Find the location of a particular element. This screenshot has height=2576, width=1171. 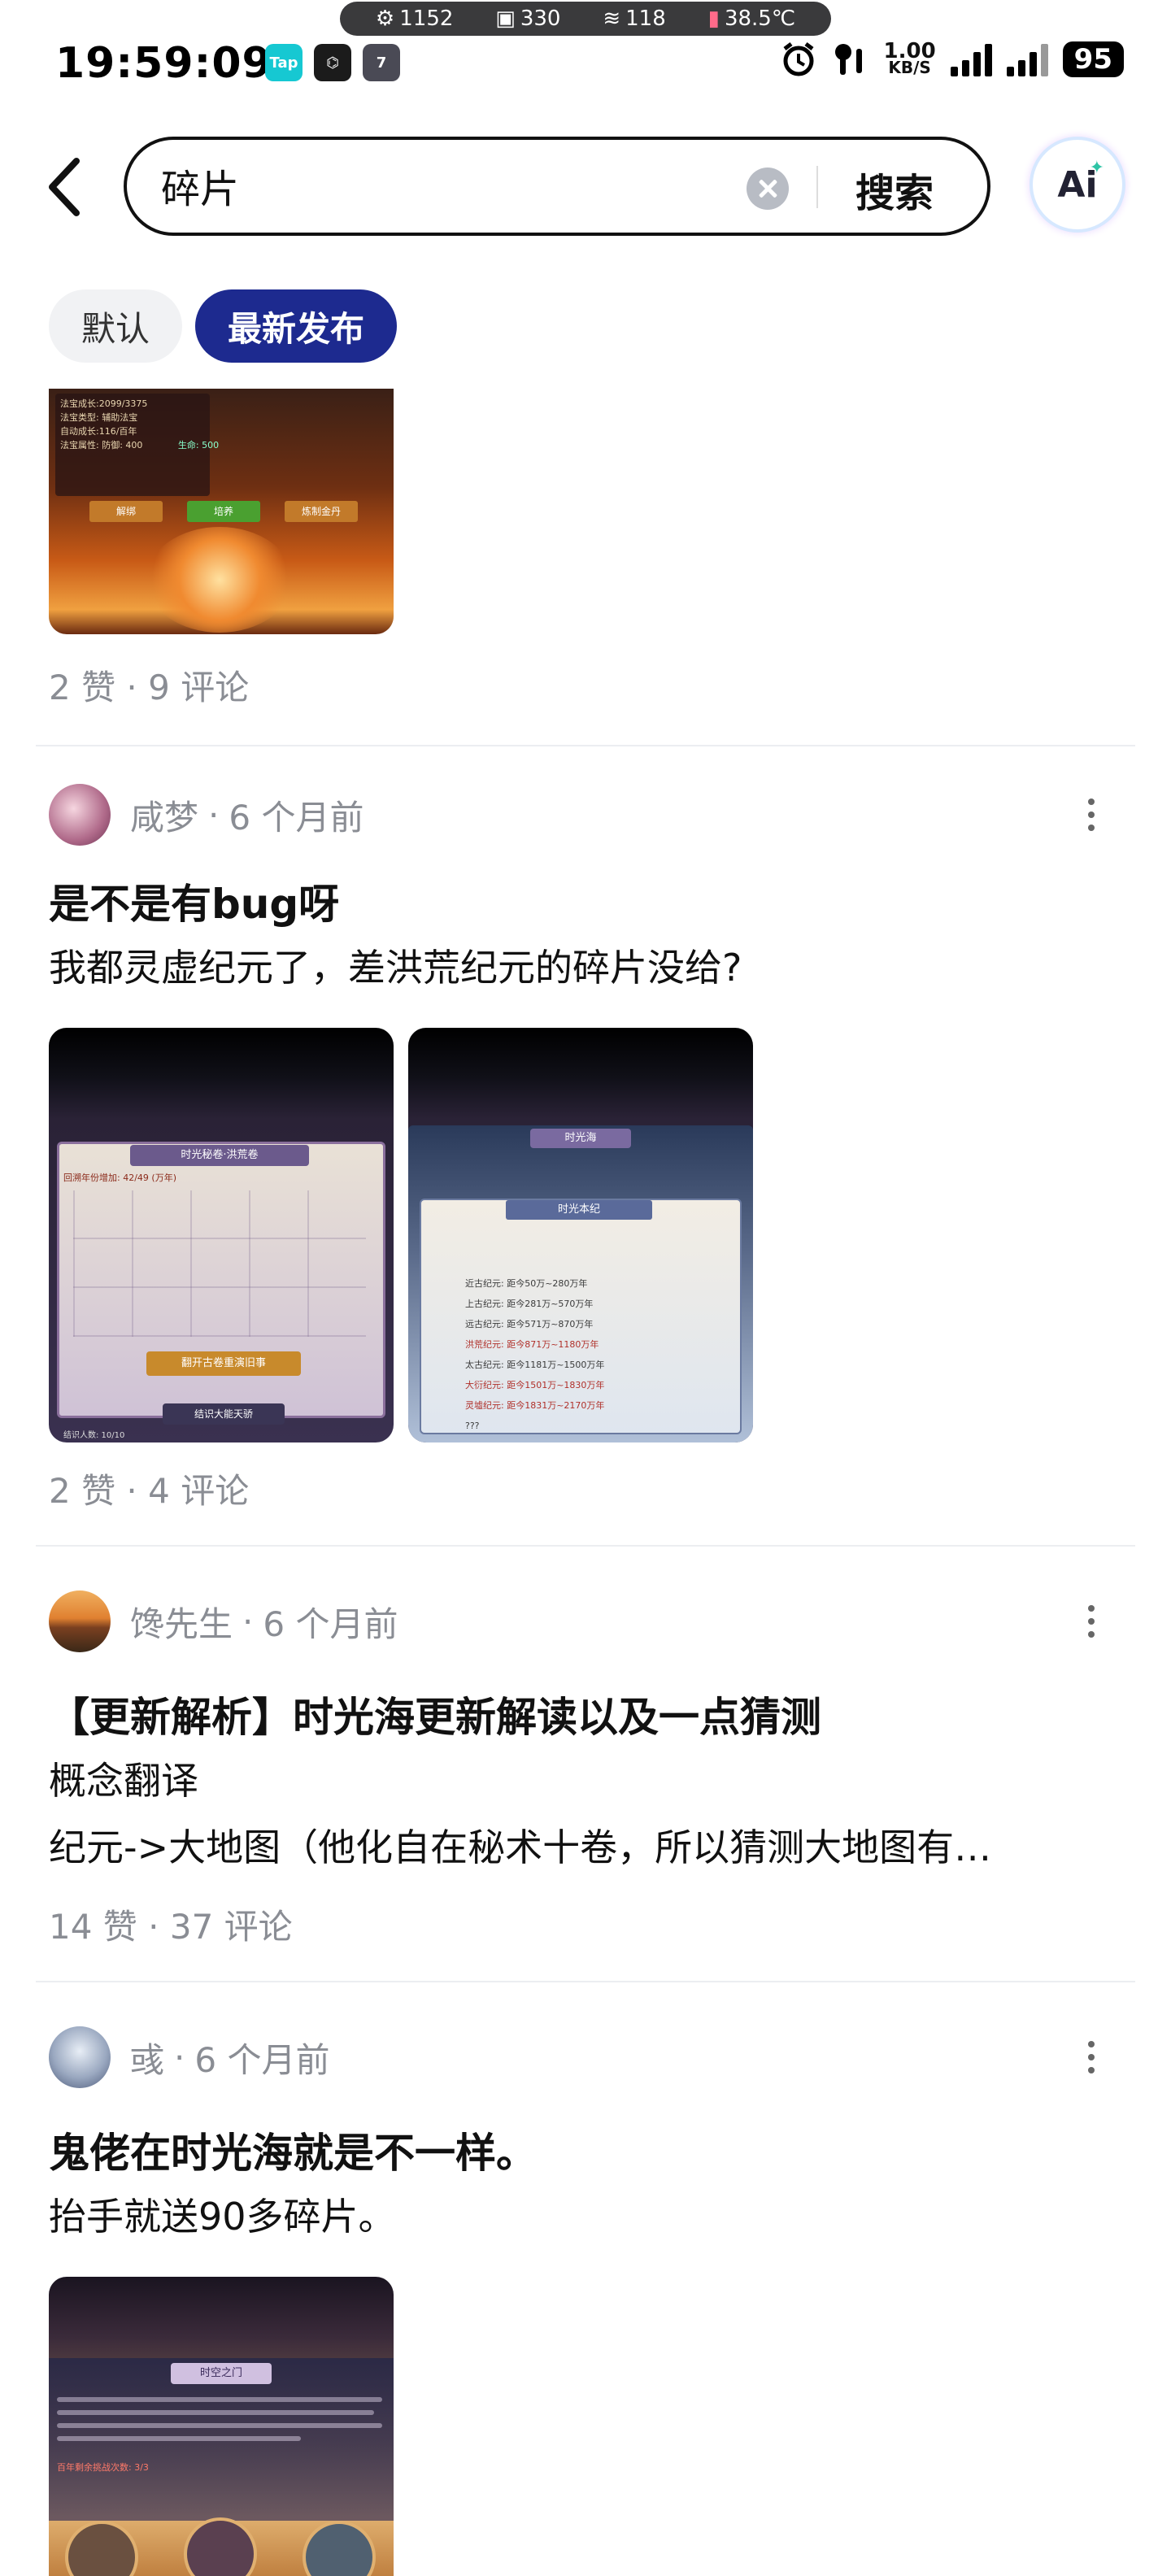

image-glow is located at coordinates (220, 580).